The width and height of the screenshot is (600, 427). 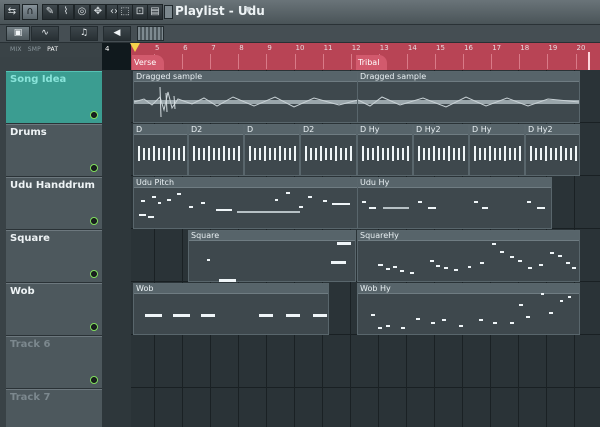 What do you see at coordinates (148, 62) in the screenshot?
I see `marker-verse: Verse` at bounding box center [148, 62].